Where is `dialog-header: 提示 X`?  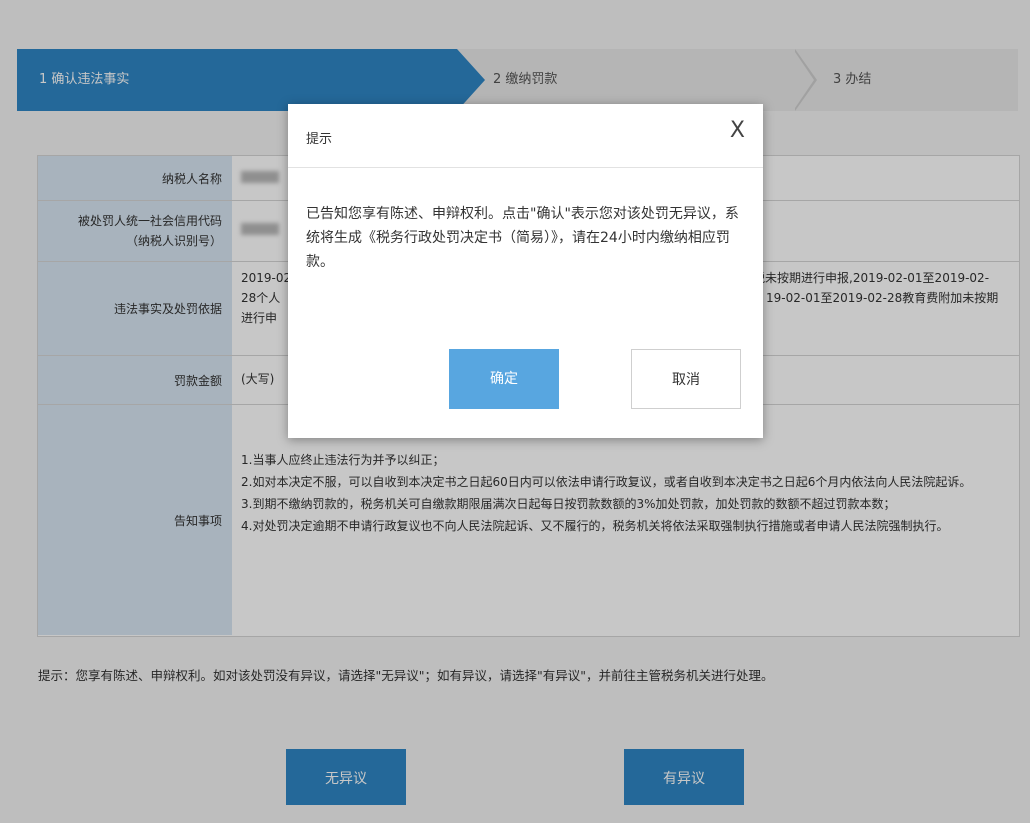 dialog-header: 提示 X is located at coordinates (525, 136).